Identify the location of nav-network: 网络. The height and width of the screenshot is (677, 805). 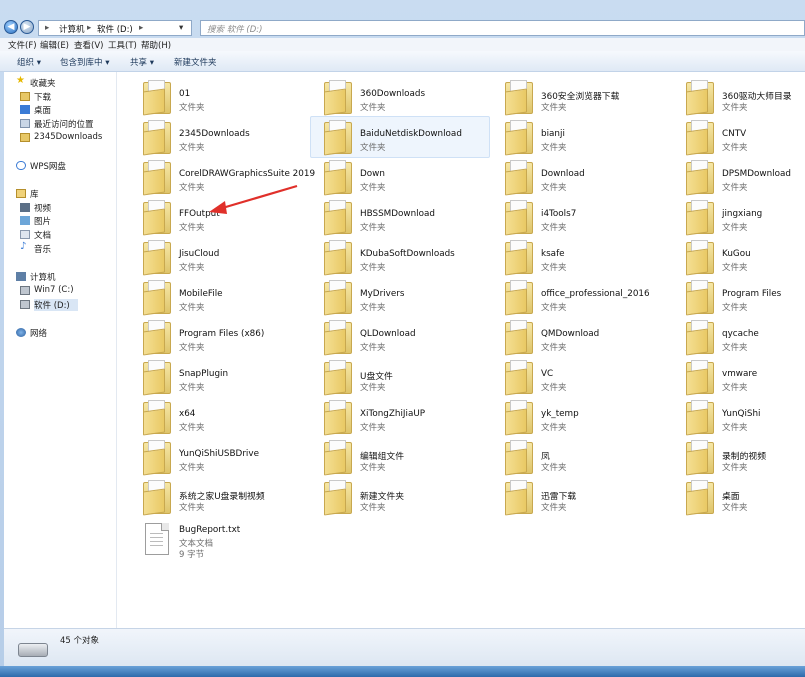
(31, 333).